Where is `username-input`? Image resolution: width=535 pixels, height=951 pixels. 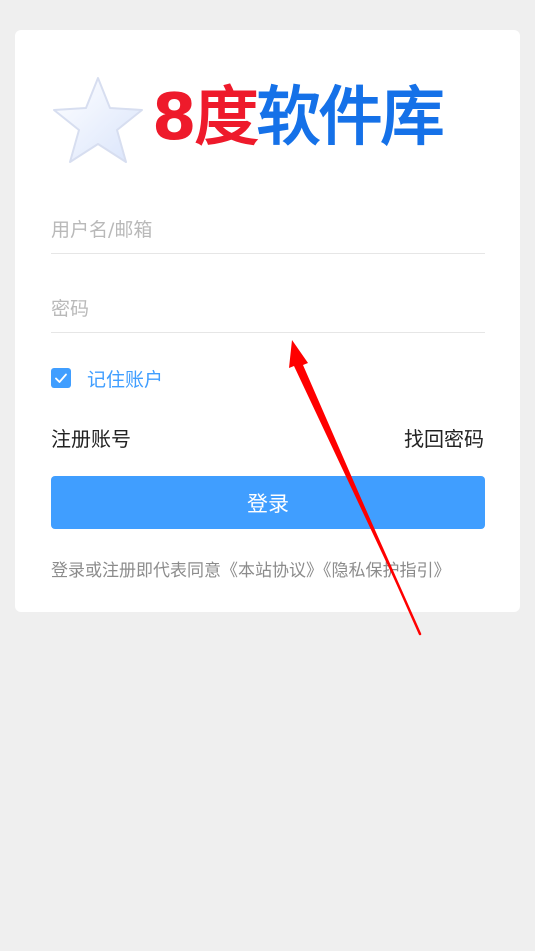
username-input is located at coordinates (268, 229).